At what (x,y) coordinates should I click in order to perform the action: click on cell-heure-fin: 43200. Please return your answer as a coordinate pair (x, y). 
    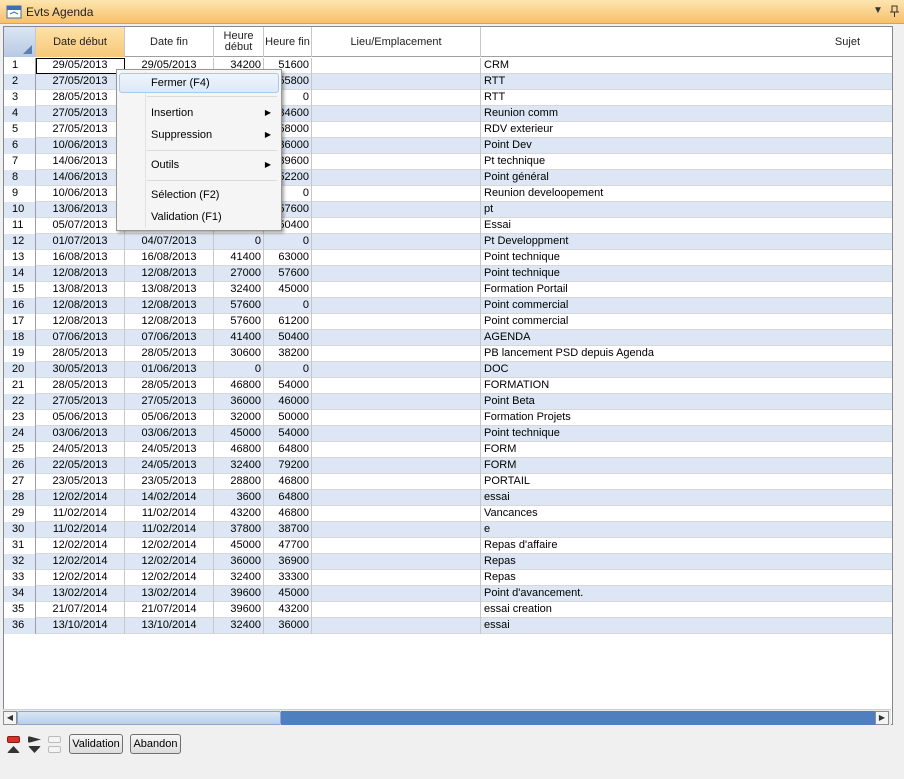
    Looking at the image, I should click on (288, 610).